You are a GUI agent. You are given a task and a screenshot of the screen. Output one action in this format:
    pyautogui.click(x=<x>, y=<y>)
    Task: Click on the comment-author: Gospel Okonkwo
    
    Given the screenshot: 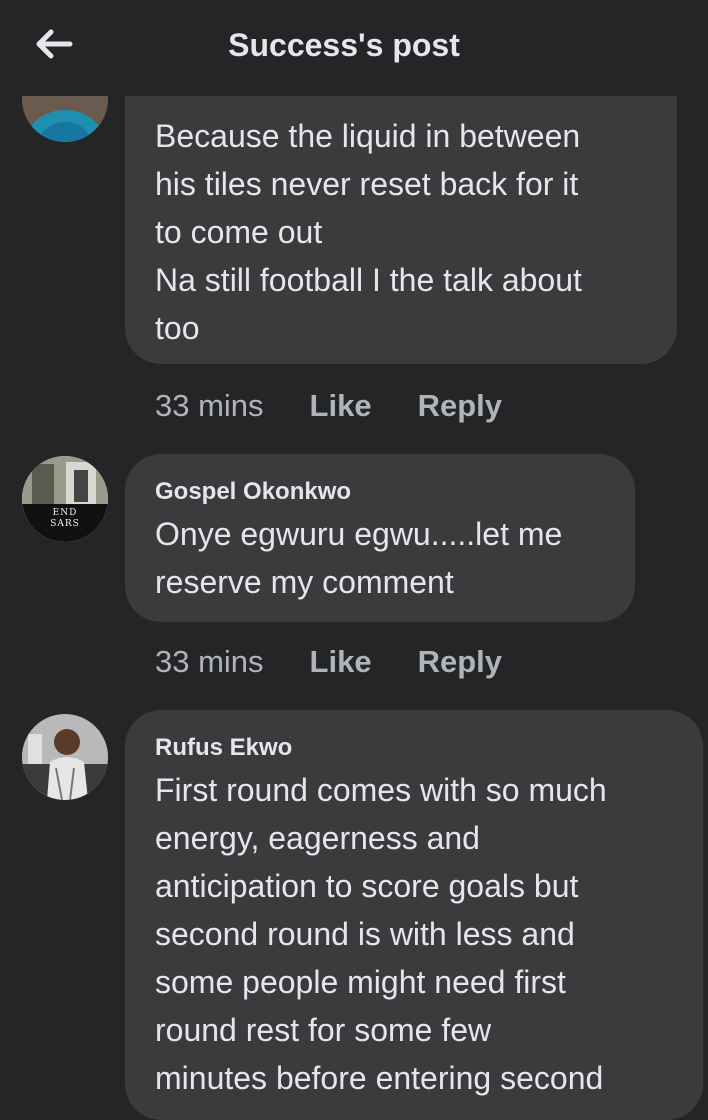 What is the action you would take?
    pyautogui.click(x=380, y=492)
    